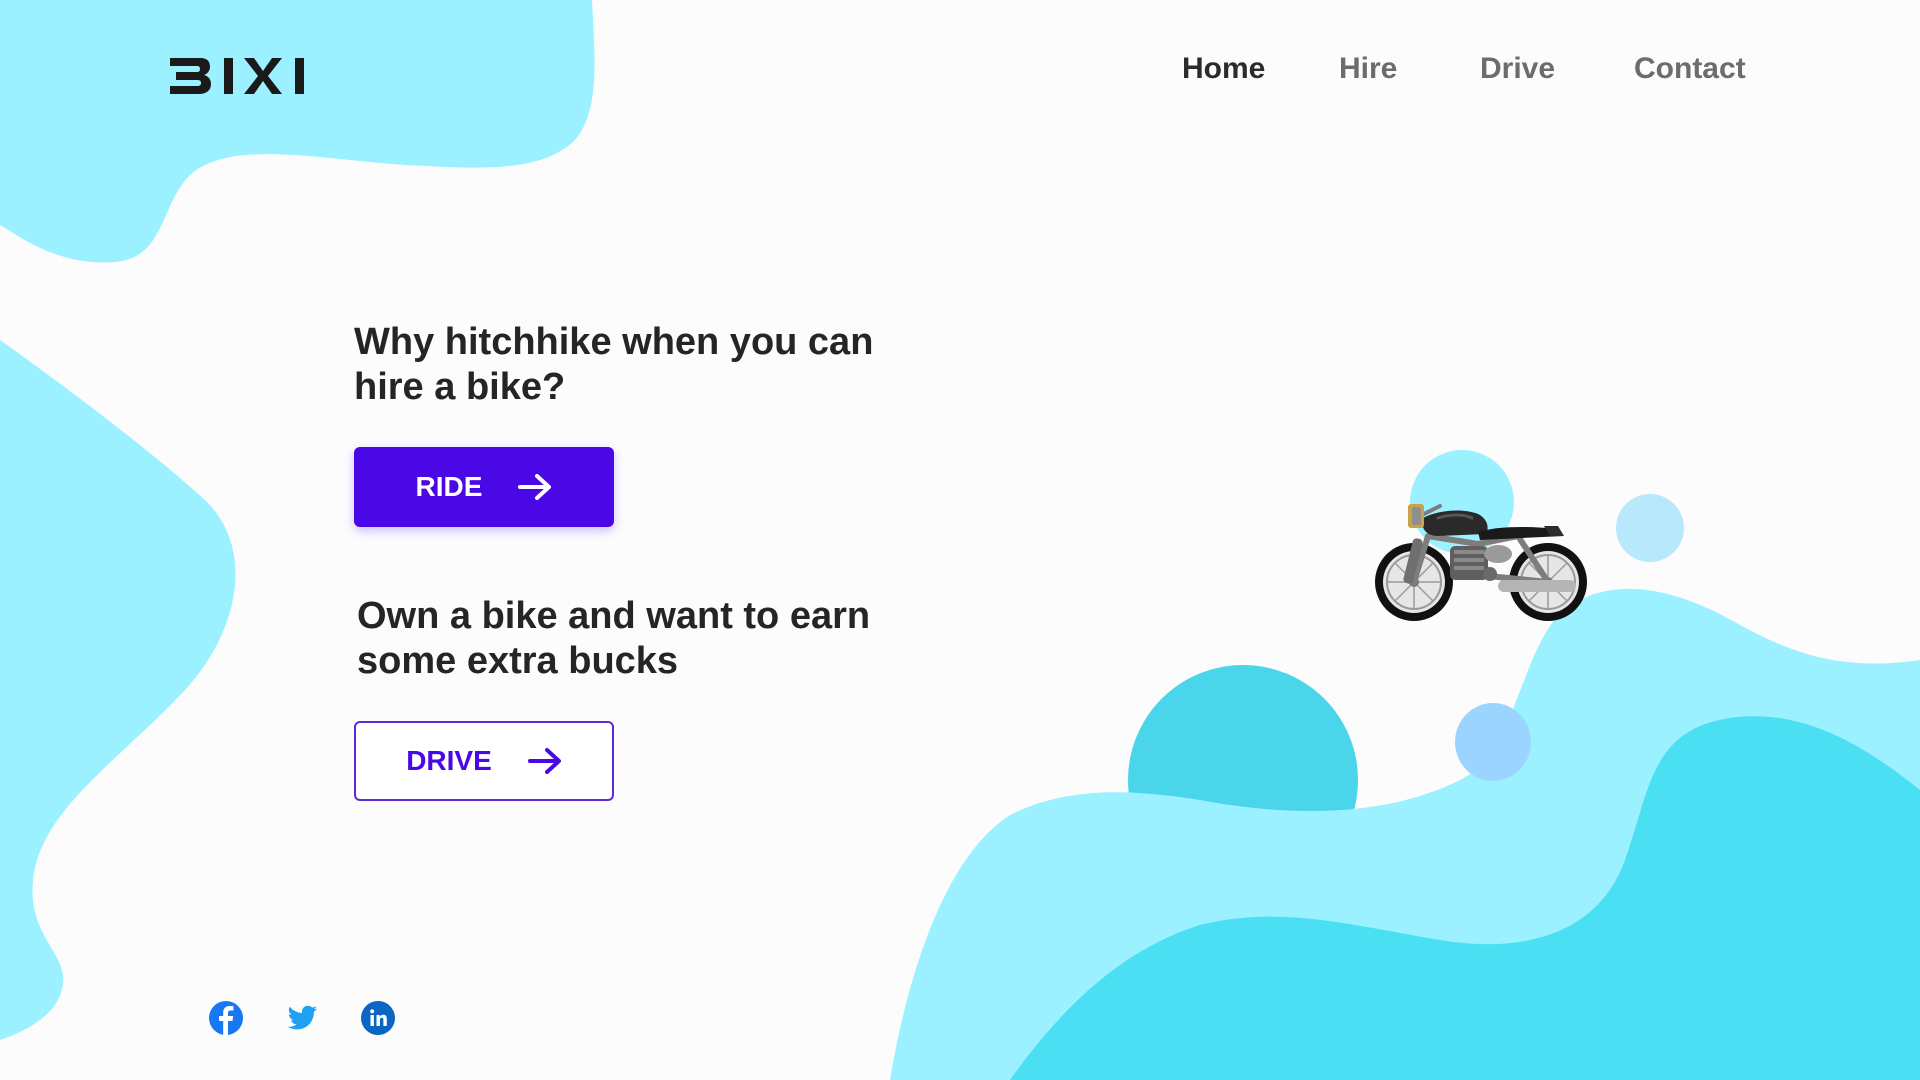  I want to click on bubble-small, so click(1650, 528).